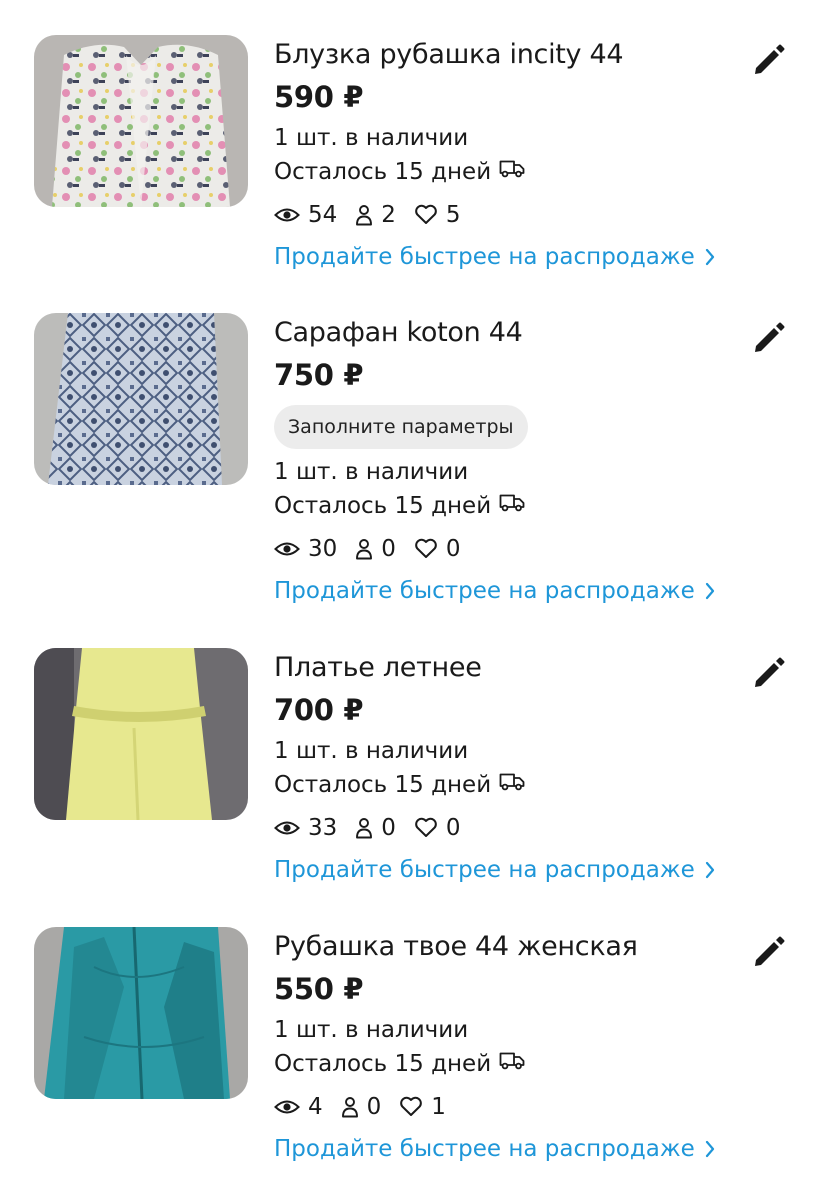 This screenshot has height=1200, width=819. What do you see at coordinates (509, 549) in the screenshot?
I see `listing-stats: 30 0 0` at bounding box center [509, 549].